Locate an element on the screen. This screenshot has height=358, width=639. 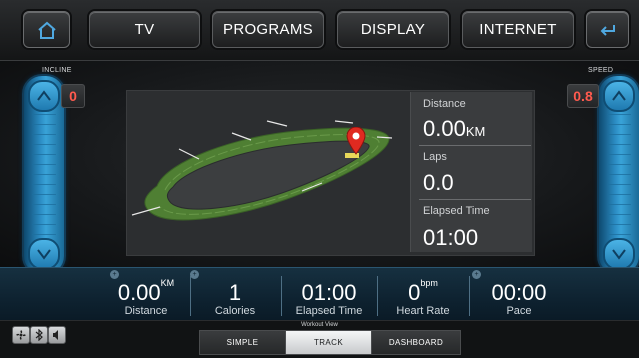
view-tab-dashboard: DASHBOARD is located at coordinates (416, 342).